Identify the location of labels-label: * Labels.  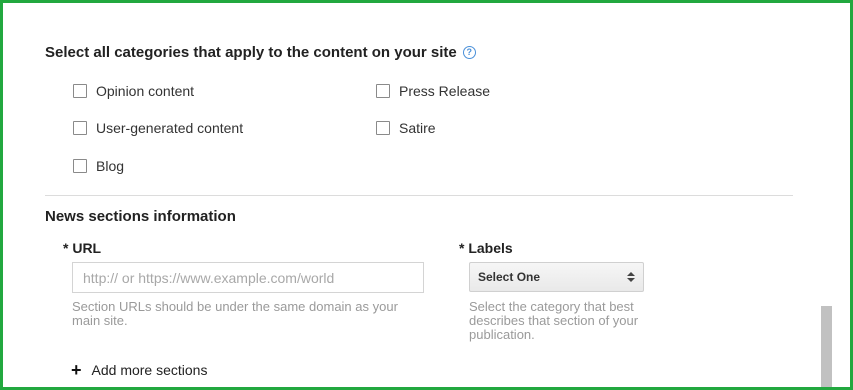
(486, 248).